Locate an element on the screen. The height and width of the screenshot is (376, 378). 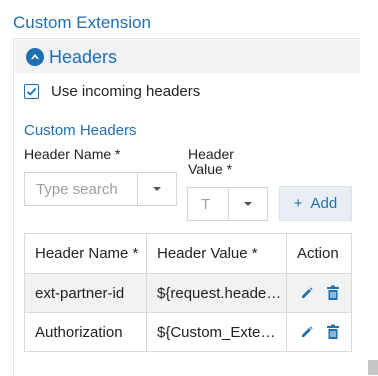
column-header-value: Header Value * is located at coordinates (217, 253).